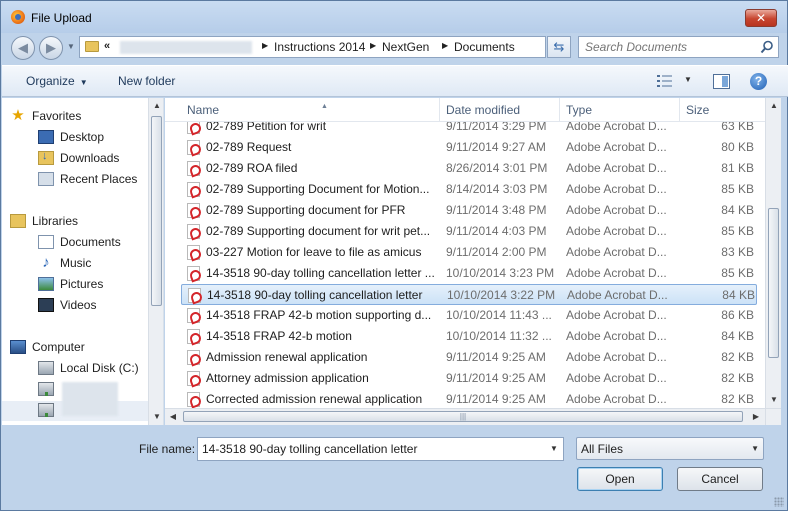 This screenshot has height=511, width=788. What do you see at coordinates (665, 81) in the screenshot?
I see `change-view-icon` at bounding box center [665, 81].